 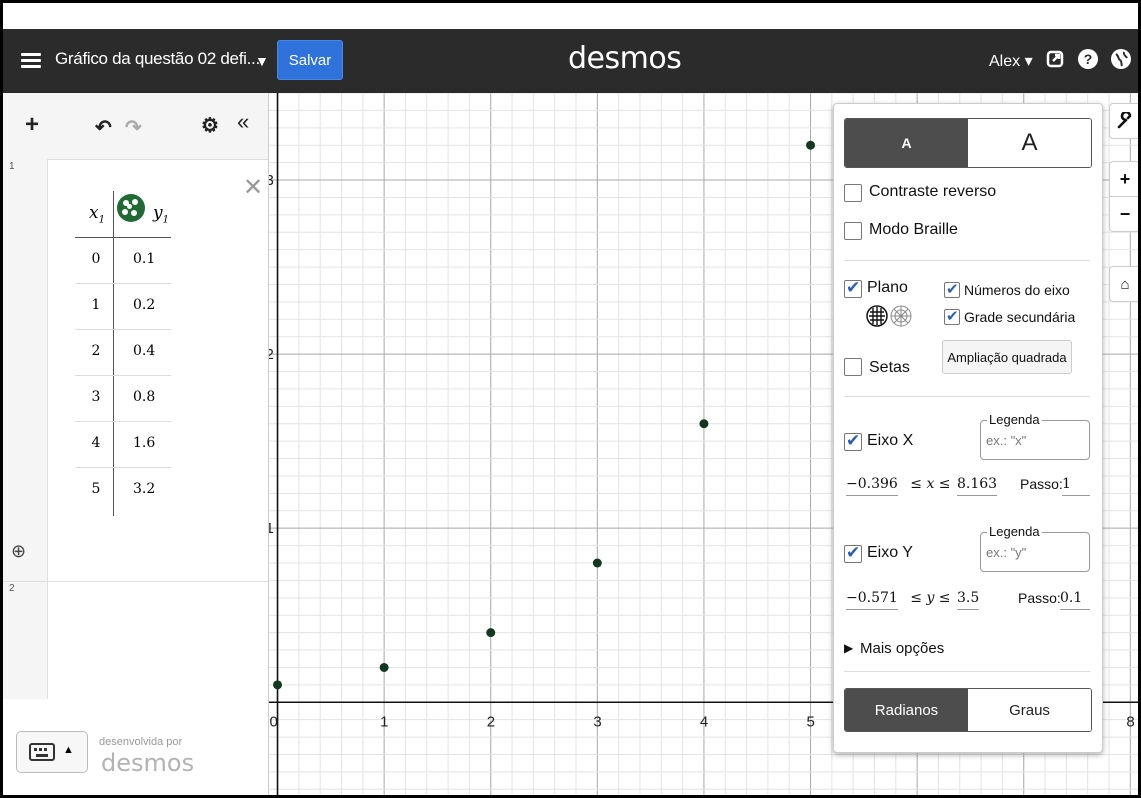 I want to click on home-icon: ⌂, so click(x=1123, y=284).